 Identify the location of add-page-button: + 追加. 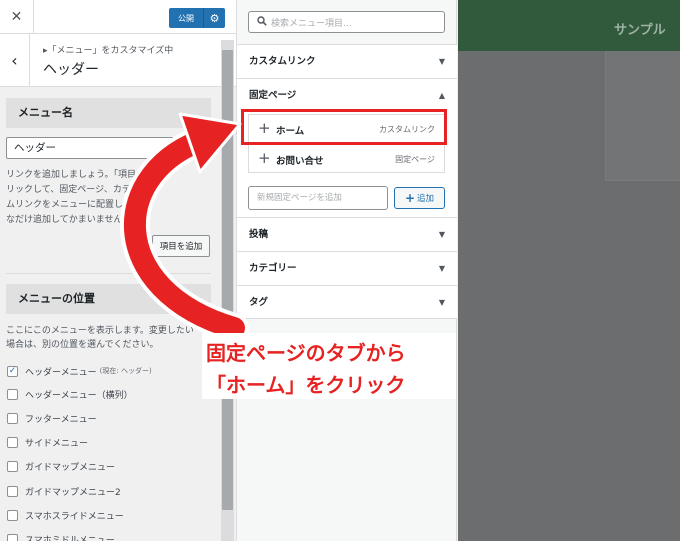
(419, 198).